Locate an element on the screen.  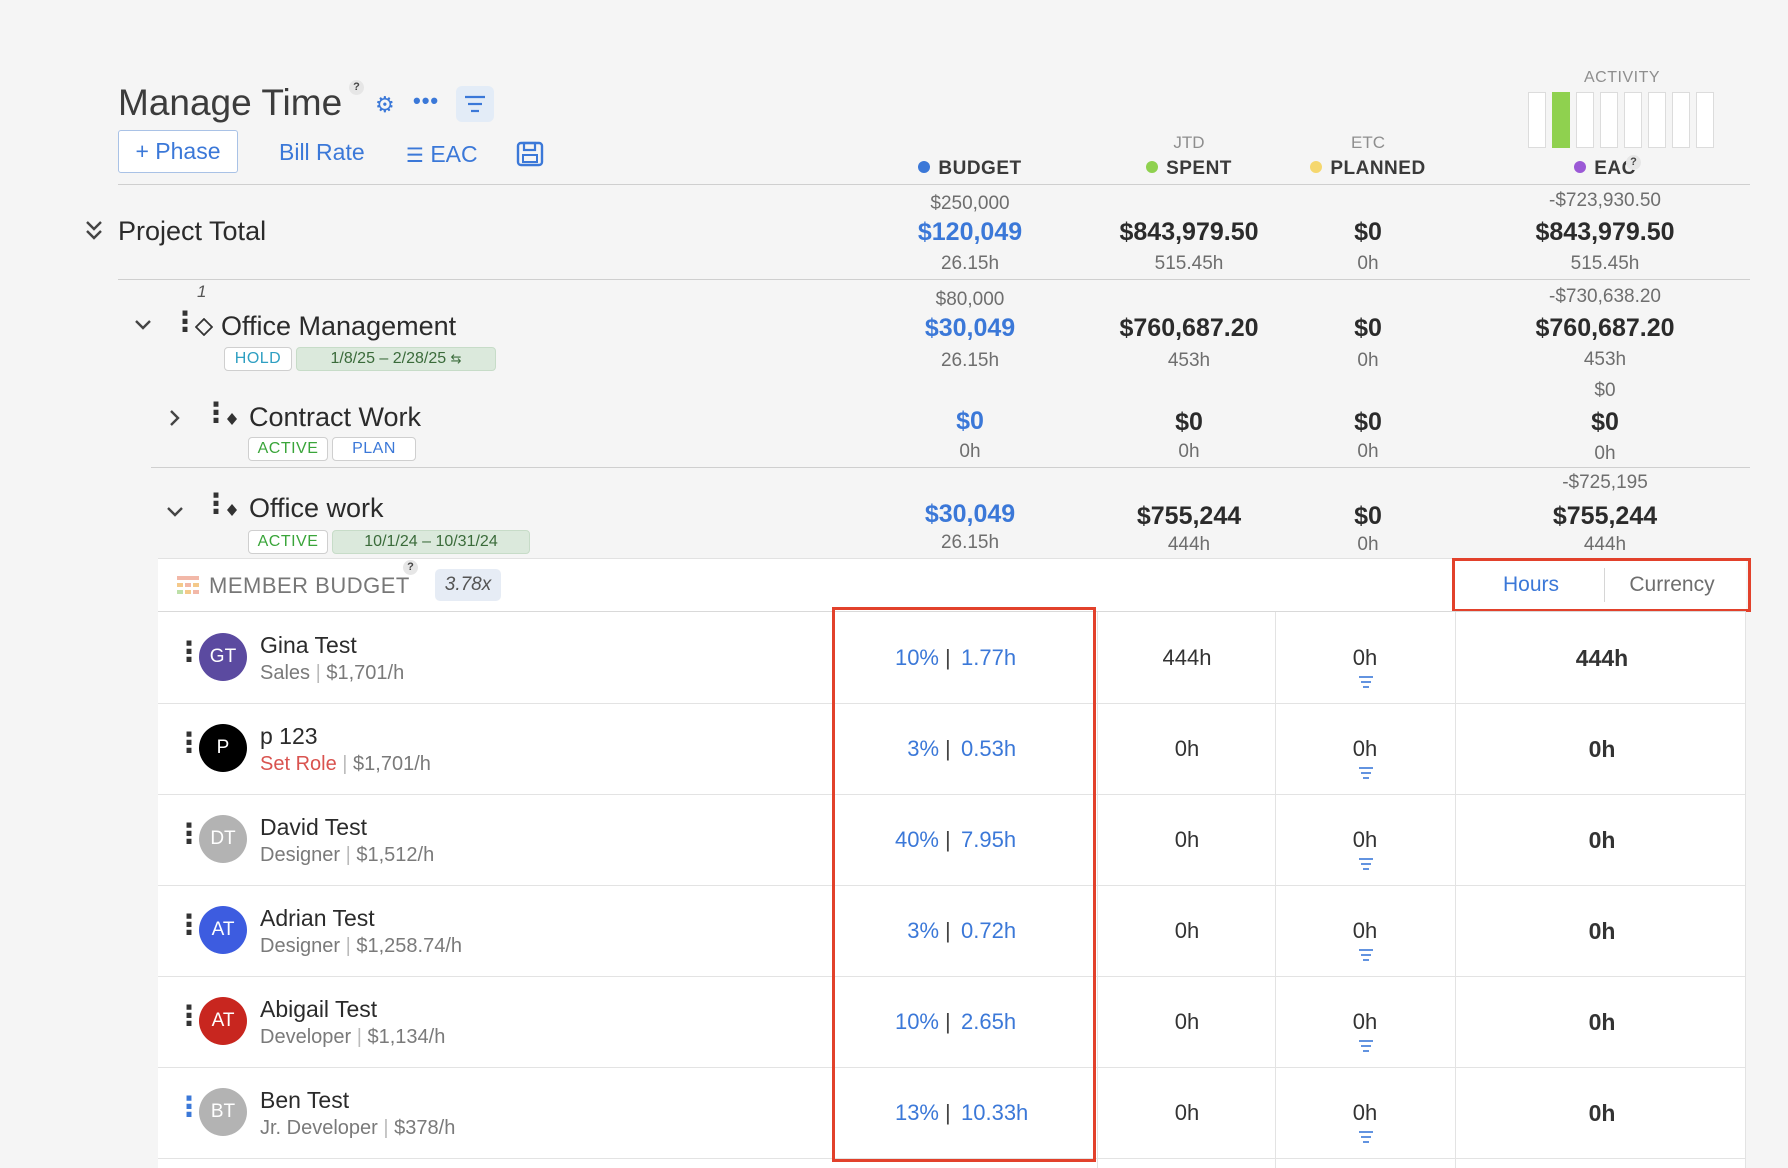
more-options-icon: ••• is located at coordinates (426, 101).